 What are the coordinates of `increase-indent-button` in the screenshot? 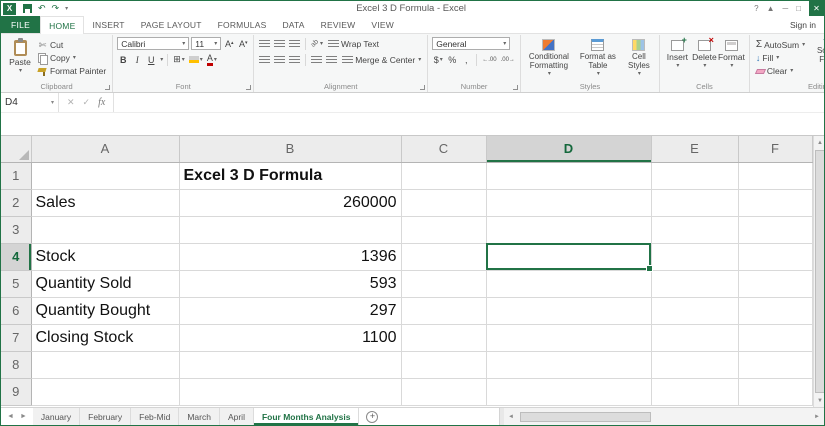 It's located at (331, 59).